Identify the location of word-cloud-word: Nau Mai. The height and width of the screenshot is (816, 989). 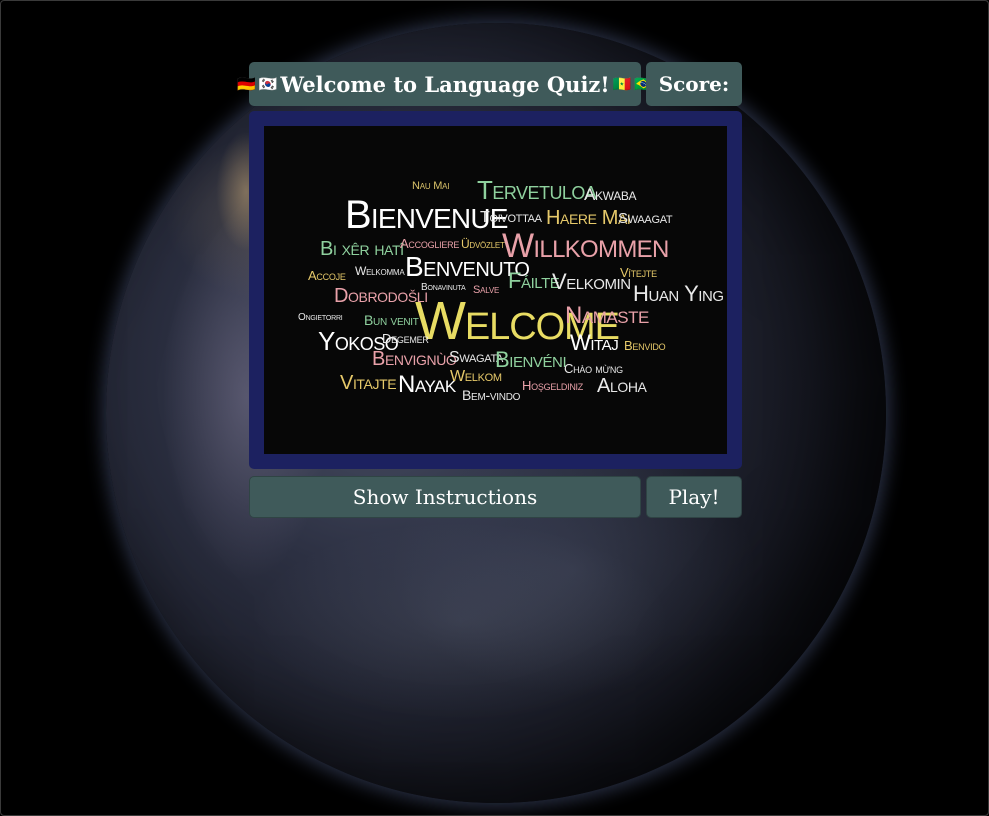
(431, 186).